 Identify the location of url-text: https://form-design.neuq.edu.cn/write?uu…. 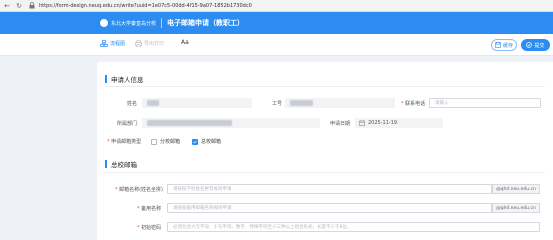
(145, 6).